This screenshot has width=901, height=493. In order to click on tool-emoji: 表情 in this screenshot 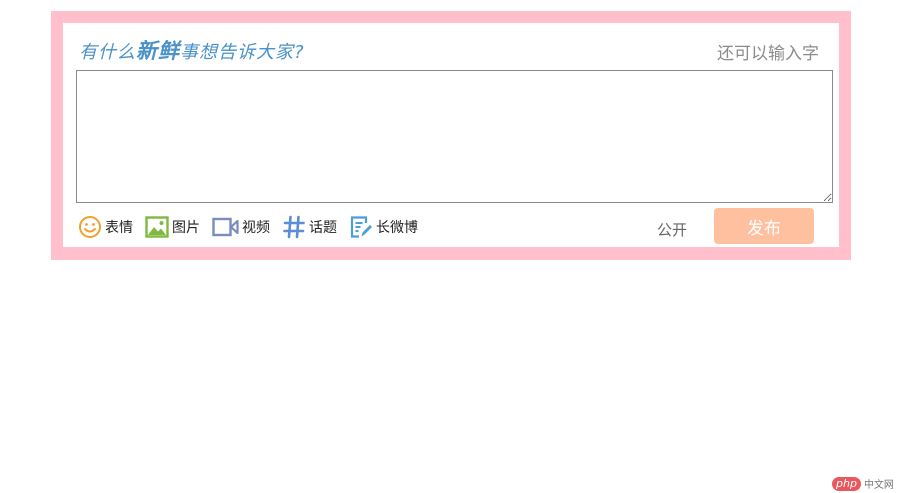, I will do `click(105, 227)`.